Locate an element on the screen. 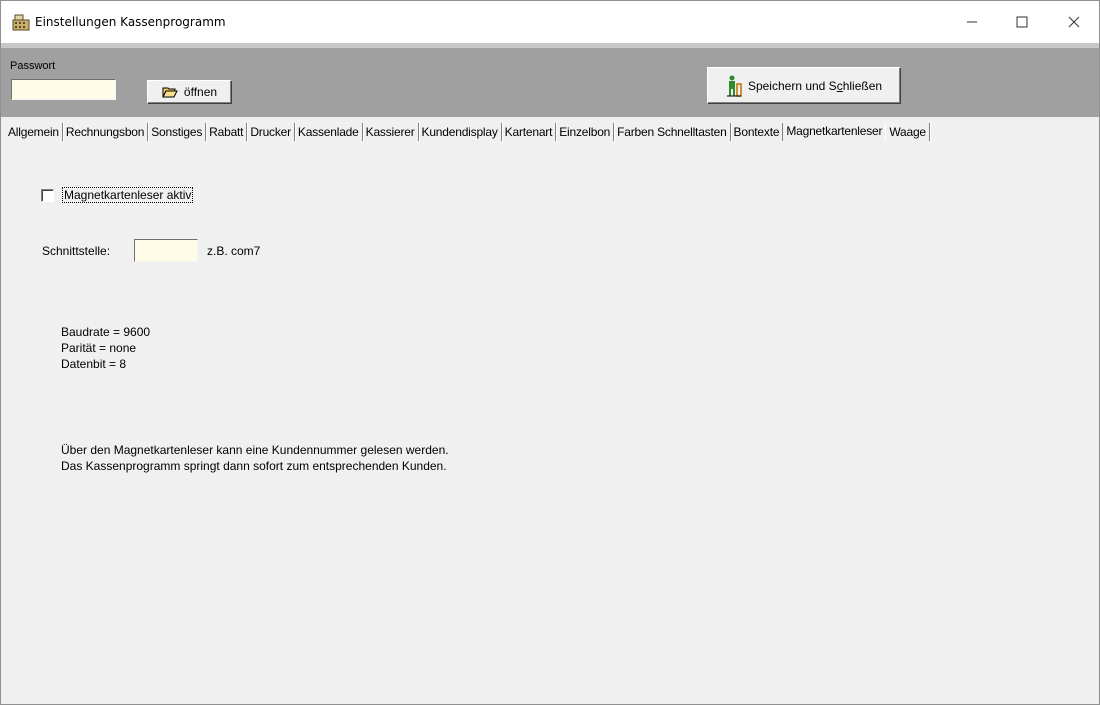 This screenshot has height=705, width=1100. baudrate-text: Baudrate = 9600 is located at coordinates (106, 332).